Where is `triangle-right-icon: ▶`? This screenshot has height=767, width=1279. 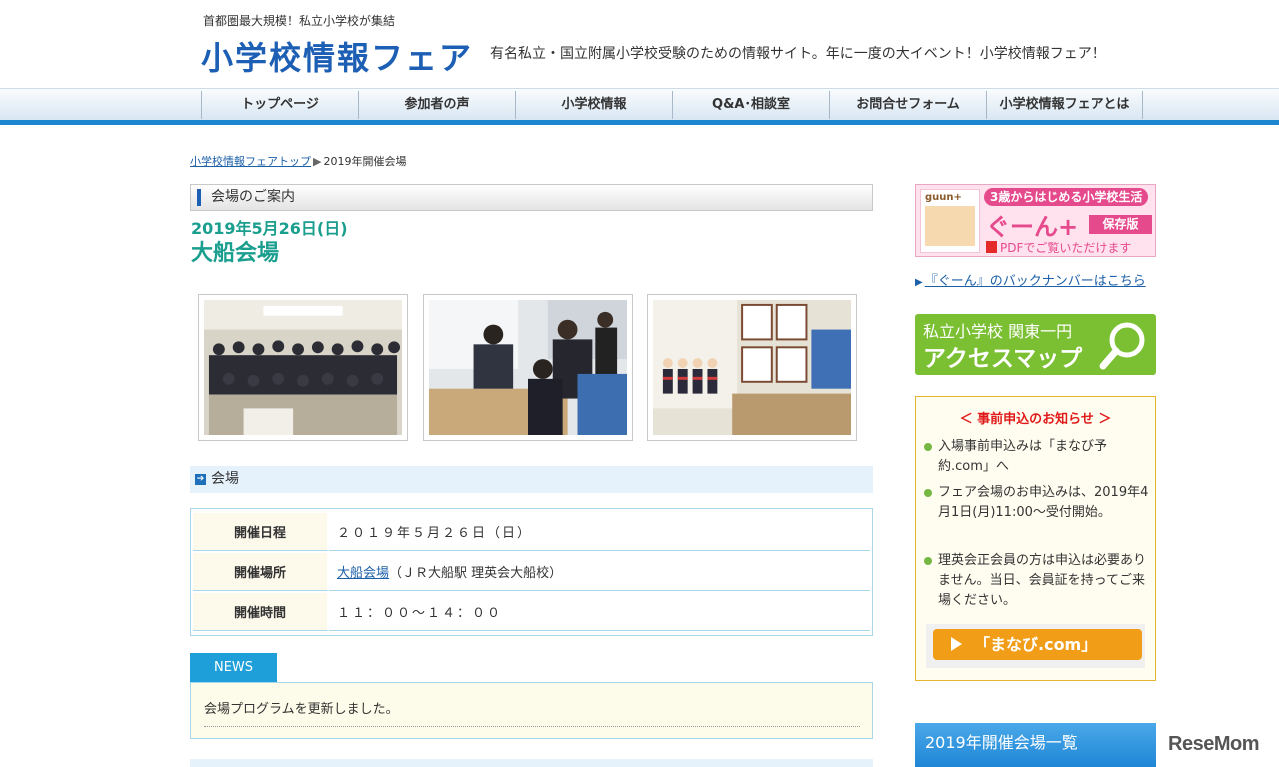
triangle-right-icon: ▶ is located at coordinates (919, 282).